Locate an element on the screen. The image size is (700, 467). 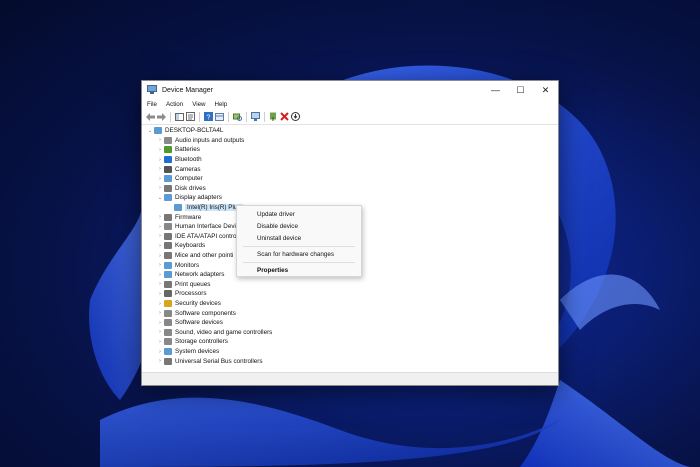
tree-category-item: › Universal Serial Bus controllers is located at coordinates (209, 361).